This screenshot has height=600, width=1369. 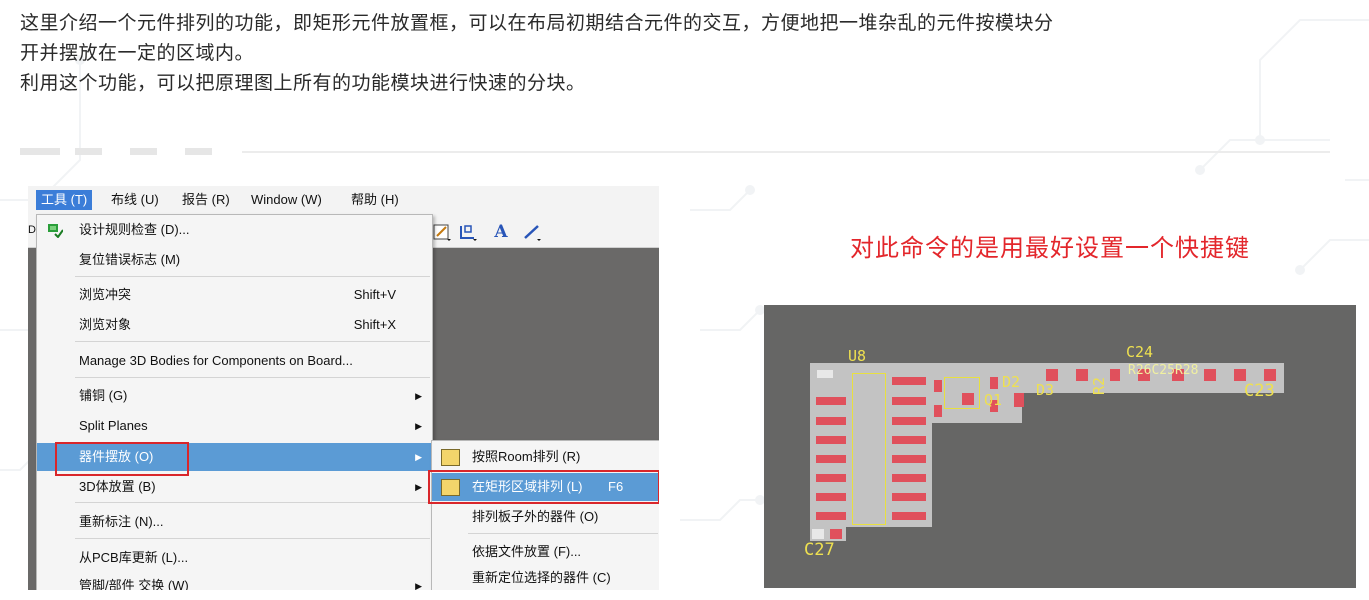 I want to click on menubar-reports: 报告 (R), so click(x=206, y=200).